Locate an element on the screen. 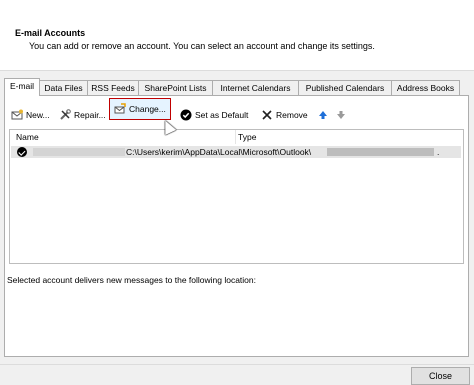  default-account-check-icon is located at coordinates (22, 152).